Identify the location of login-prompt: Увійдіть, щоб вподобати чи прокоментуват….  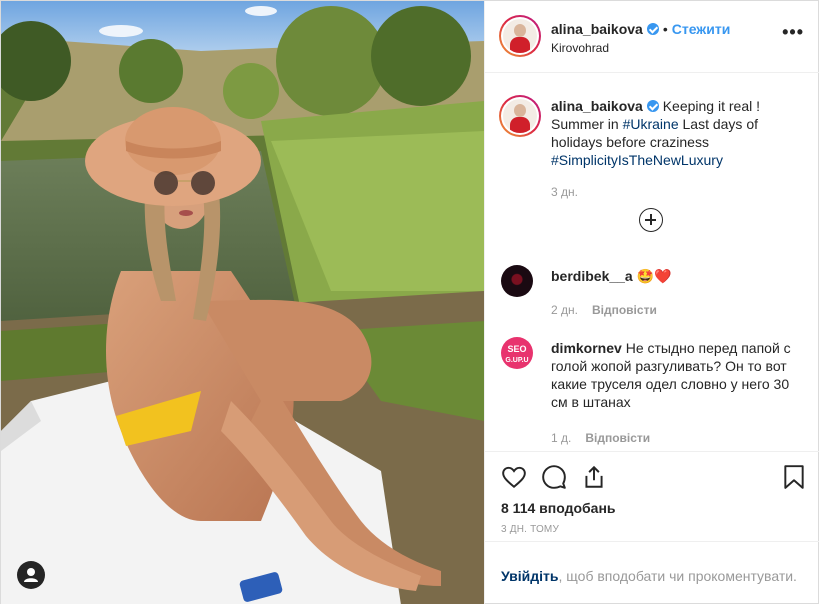
(652, 572).